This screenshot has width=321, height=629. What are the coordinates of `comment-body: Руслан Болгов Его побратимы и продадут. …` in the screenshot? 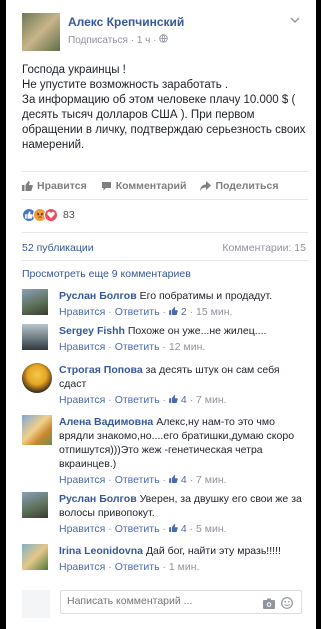 It's located at (181, 304).